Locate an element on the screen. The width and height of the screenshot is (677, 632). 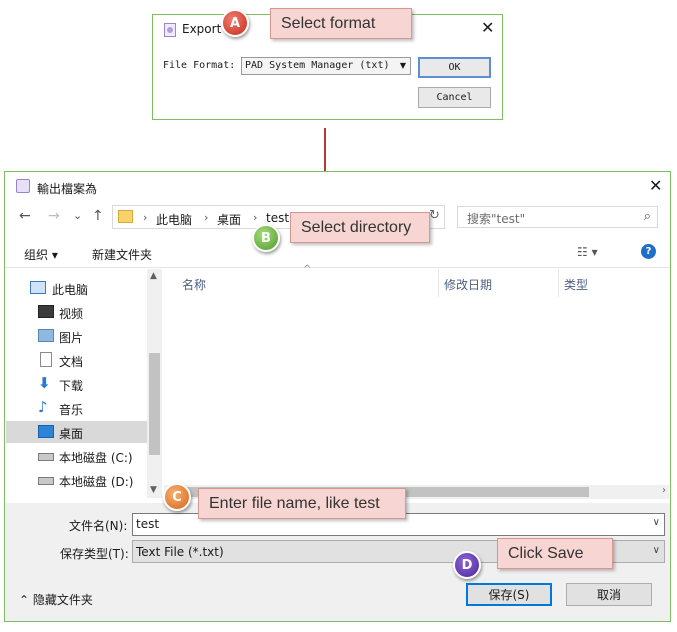
music-icon: ♪ is located at coordinates (43, 407).